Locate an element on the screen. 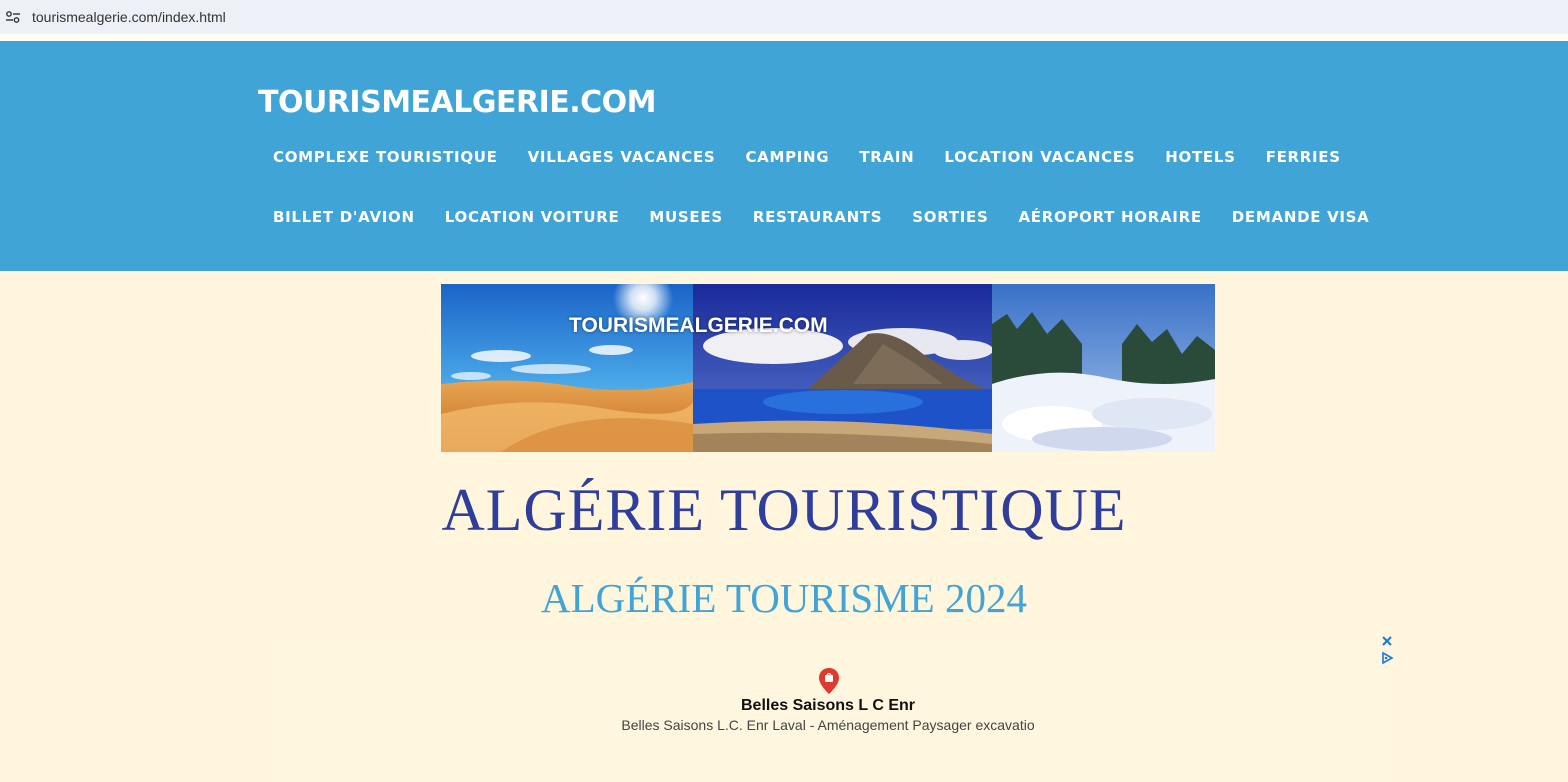 The height and width of the screenshot is (782, 1568). hero-banner: TOURISMEALGERIE.COM is located at coordinates (828, 368).